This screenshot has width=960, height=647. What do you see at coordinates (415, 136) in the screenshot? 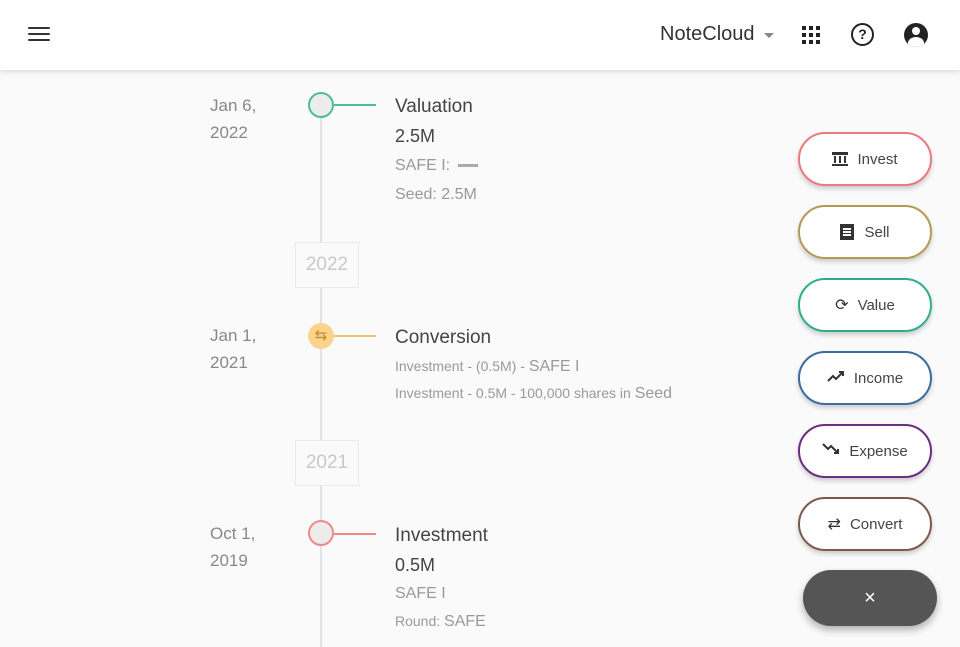
I see `event-amount: 2.5M` at bounding box center [415, 136].